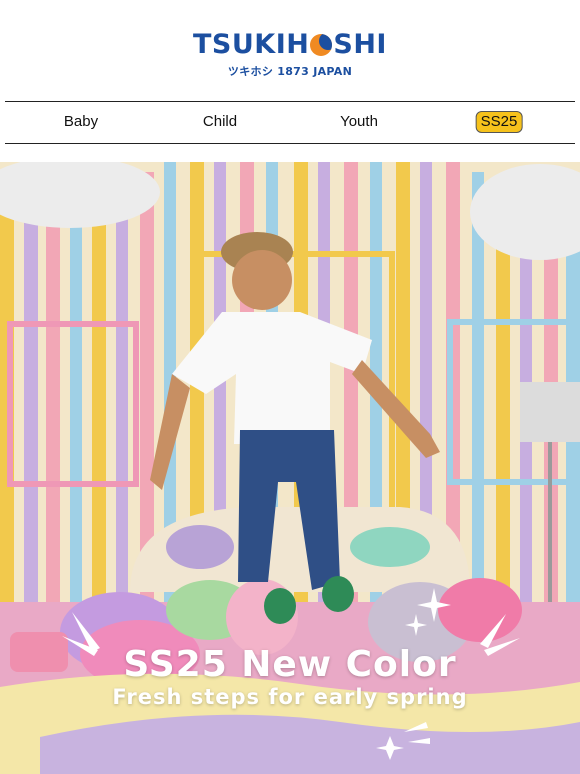 The width and height of the screenshot is (580, 774). I want to click on nav-item-youth: Youth, so click(359, 122).